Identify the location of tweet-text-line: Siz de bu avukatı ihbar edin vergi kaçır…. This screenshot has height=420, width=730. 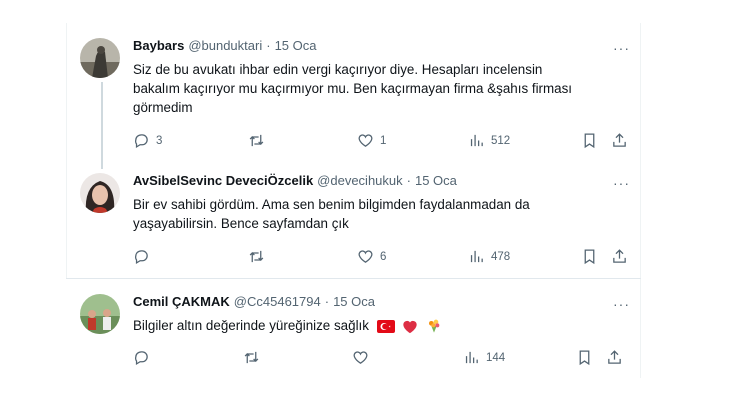
(338, 69).